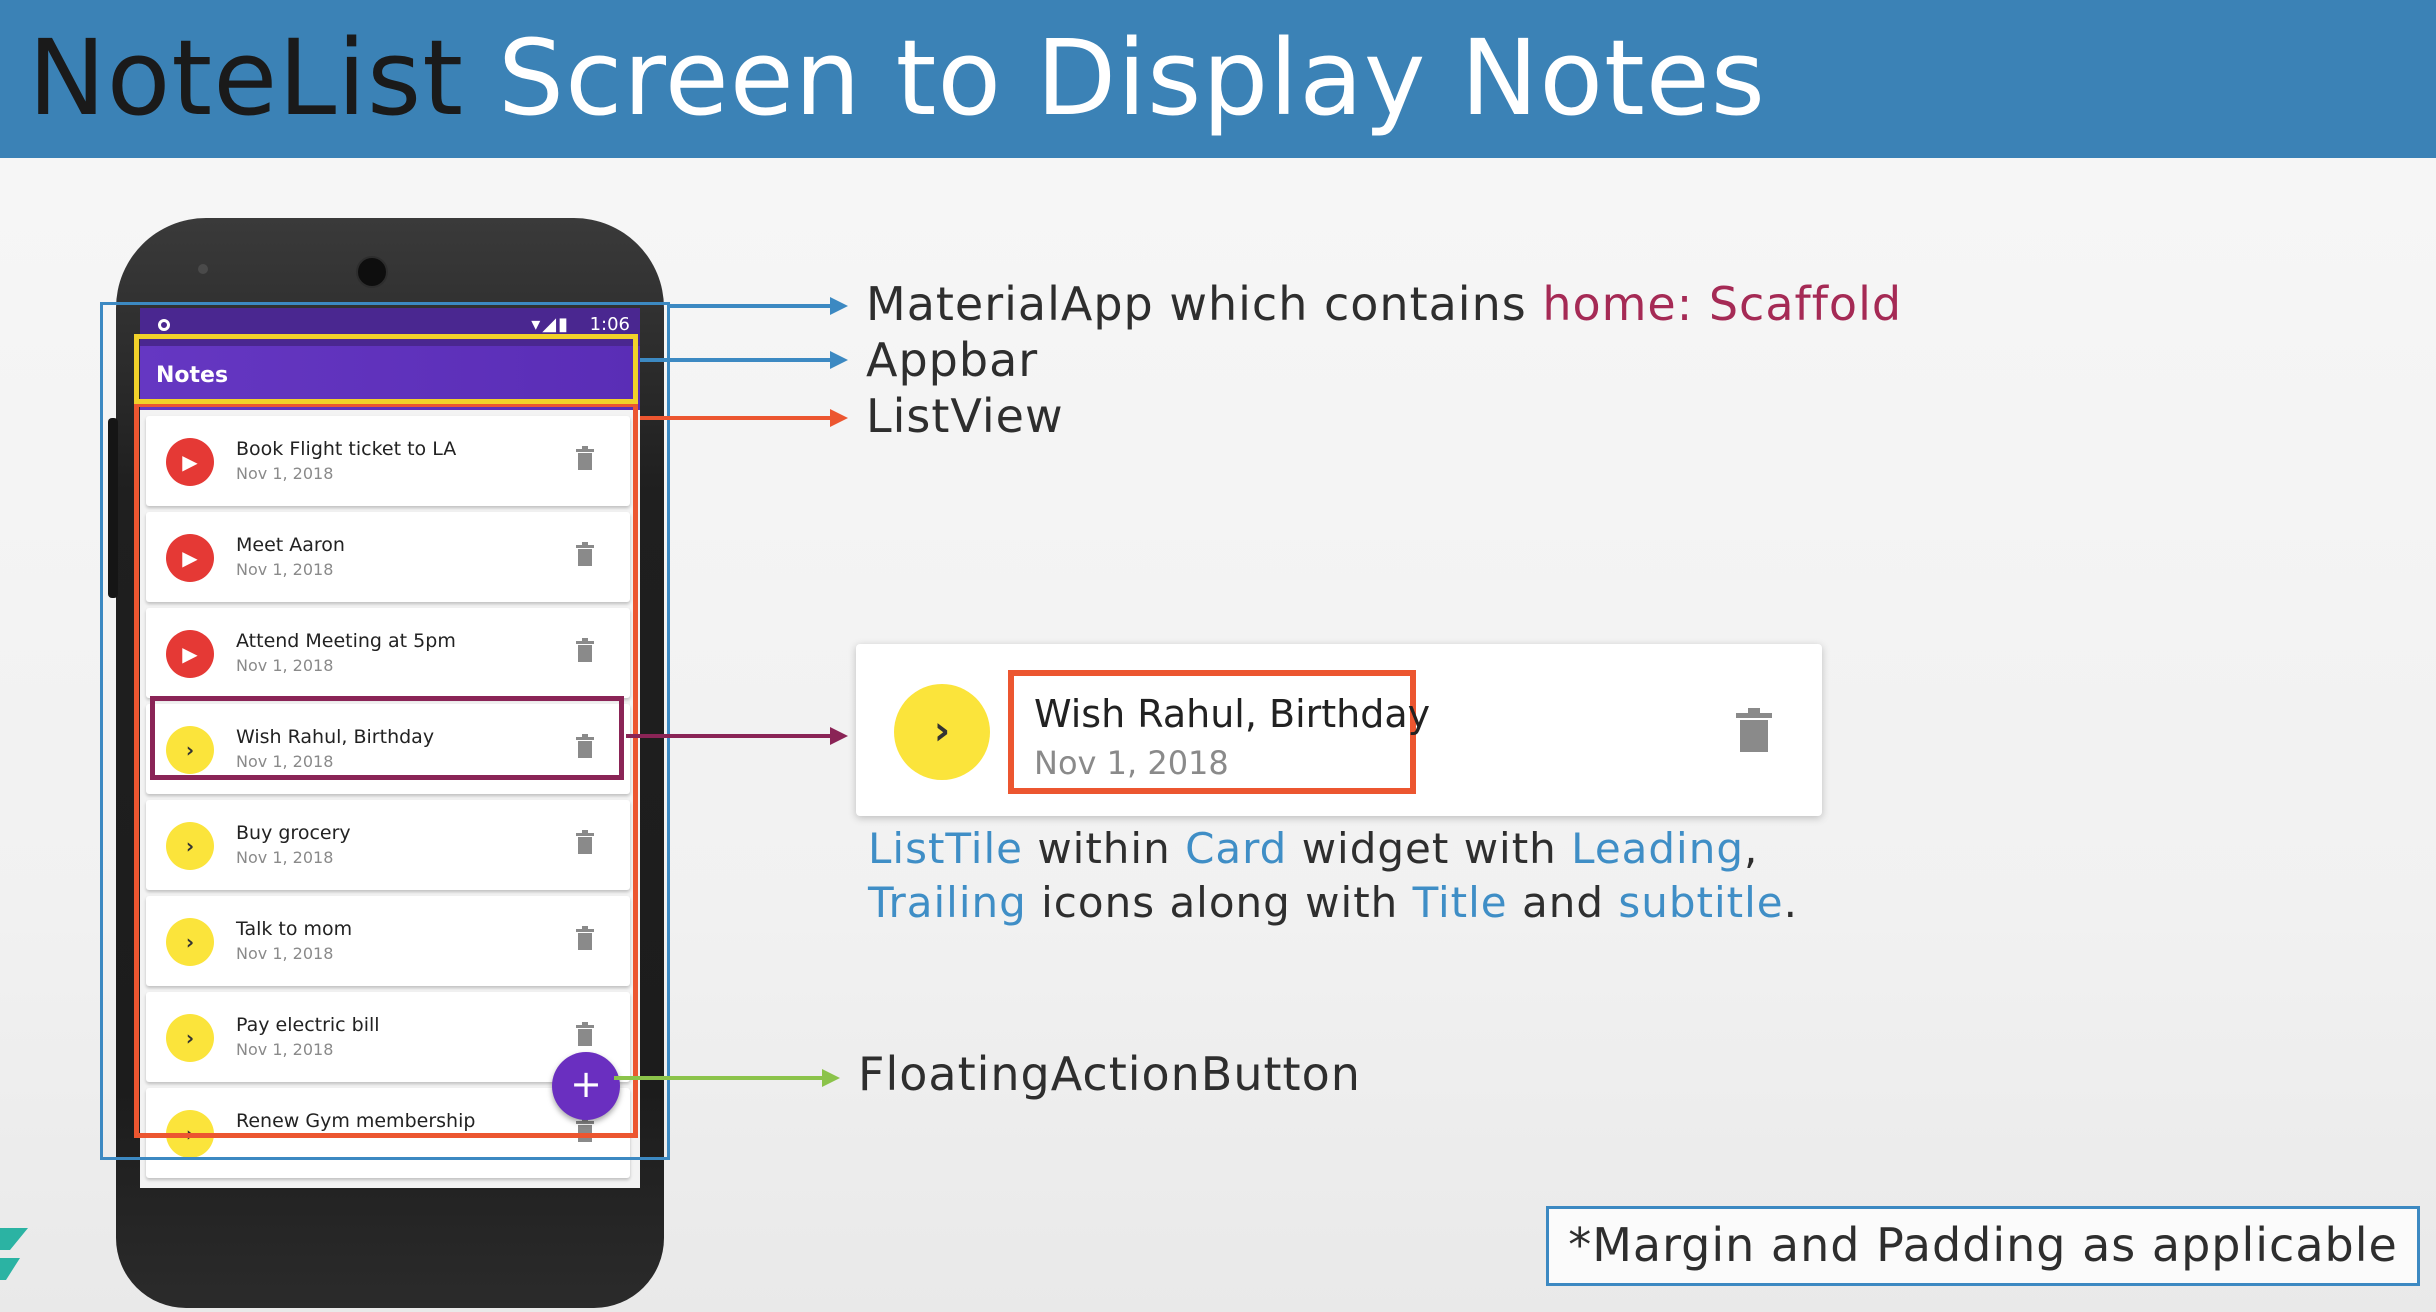 This screenshot has height=1312, width=2436. What do you see at coordinates (1104, 848) in the screenshot?
I see `desc-text: within` at bounding box center [1104, 848].